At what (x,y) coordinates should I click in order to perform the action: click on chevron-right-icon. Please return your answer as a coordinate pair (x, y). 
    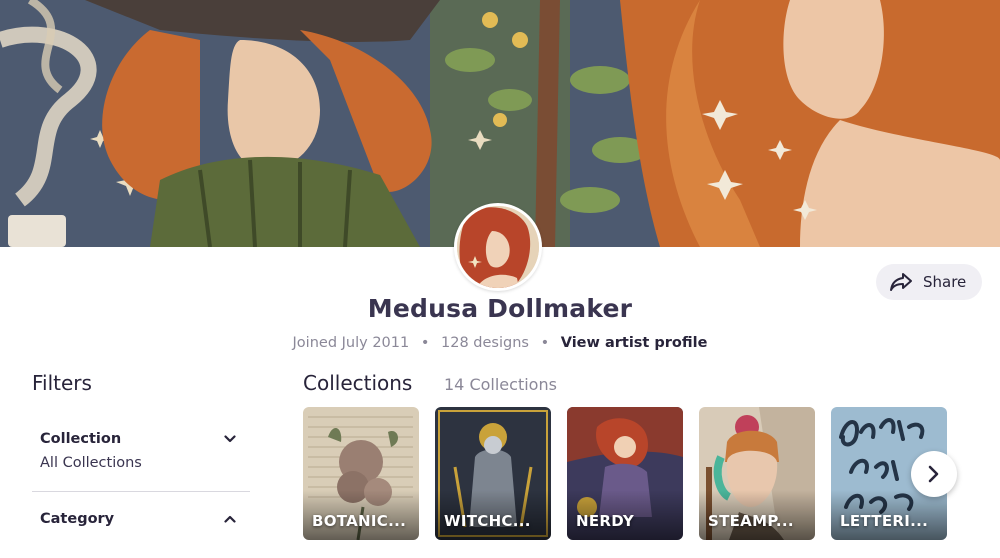
    Looking at the image, I should click on (933, 474).